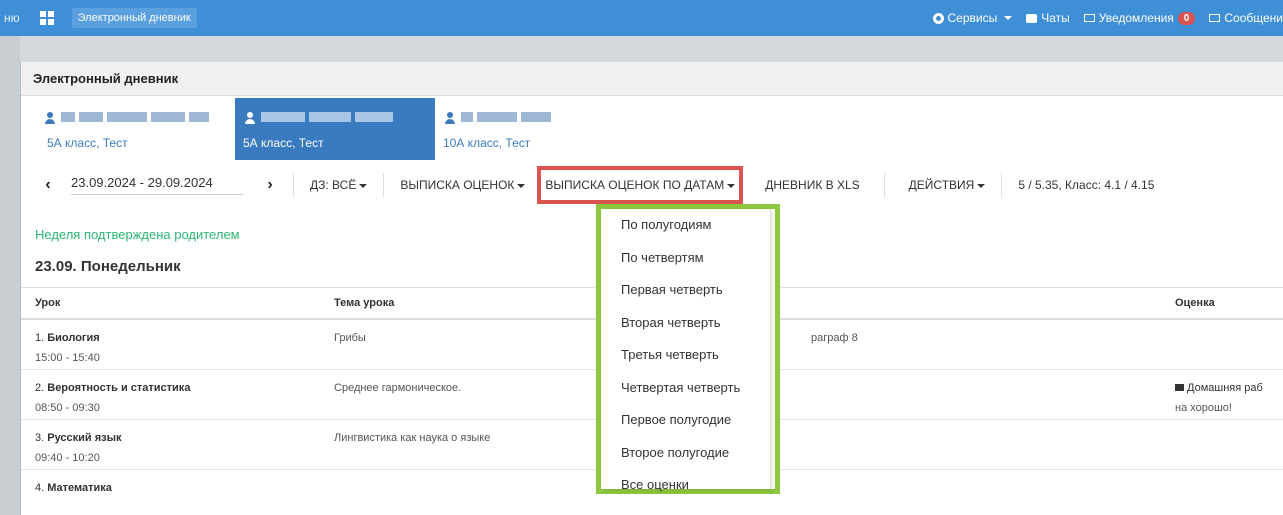  Describe the element at coordinates (48, 303) in the screenshot. I see `header-lesson: Урок` at that location.